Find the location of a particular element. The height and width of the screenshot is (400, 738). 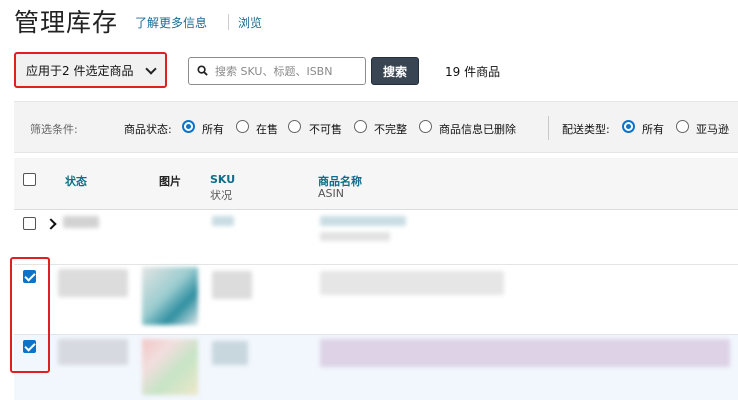

search-icon is located at coordinates (202, 70).